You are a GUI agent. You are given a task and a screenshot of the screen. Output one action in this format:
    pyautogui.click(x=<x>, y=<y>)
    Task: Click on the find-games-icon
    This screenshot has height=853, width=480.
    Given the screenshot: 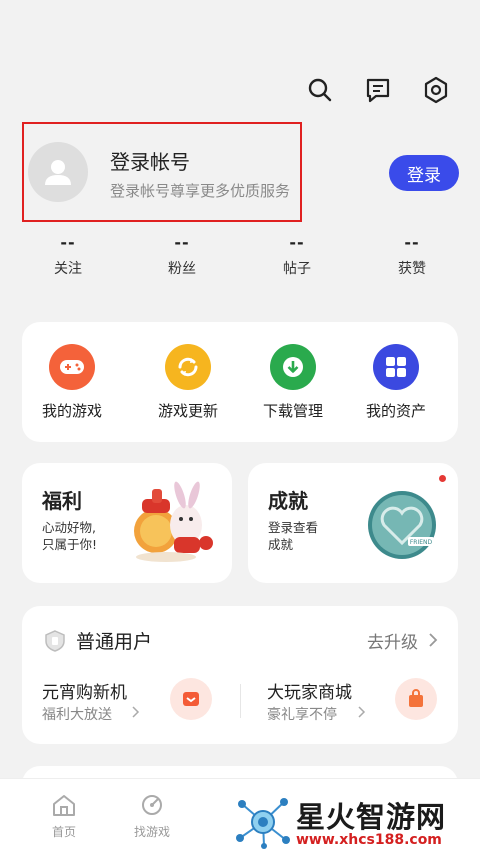 What is the action you would take?
    pyautogui.click(x=152, y=805)
    